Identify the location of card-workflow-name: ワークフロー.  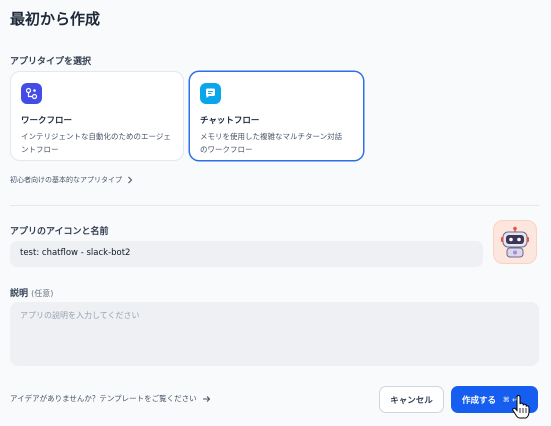
(47, 121).